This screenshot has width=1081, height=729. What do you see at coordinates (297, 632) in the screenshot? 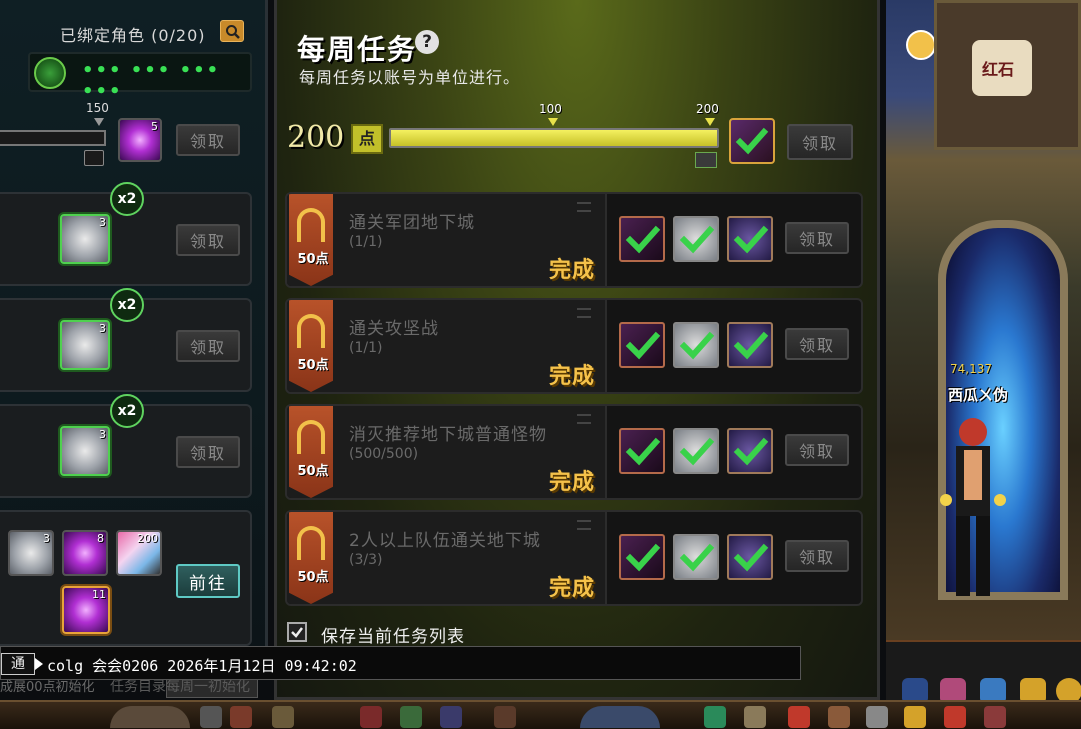
I see `save-checkbox` at bounding box center [297, 632].